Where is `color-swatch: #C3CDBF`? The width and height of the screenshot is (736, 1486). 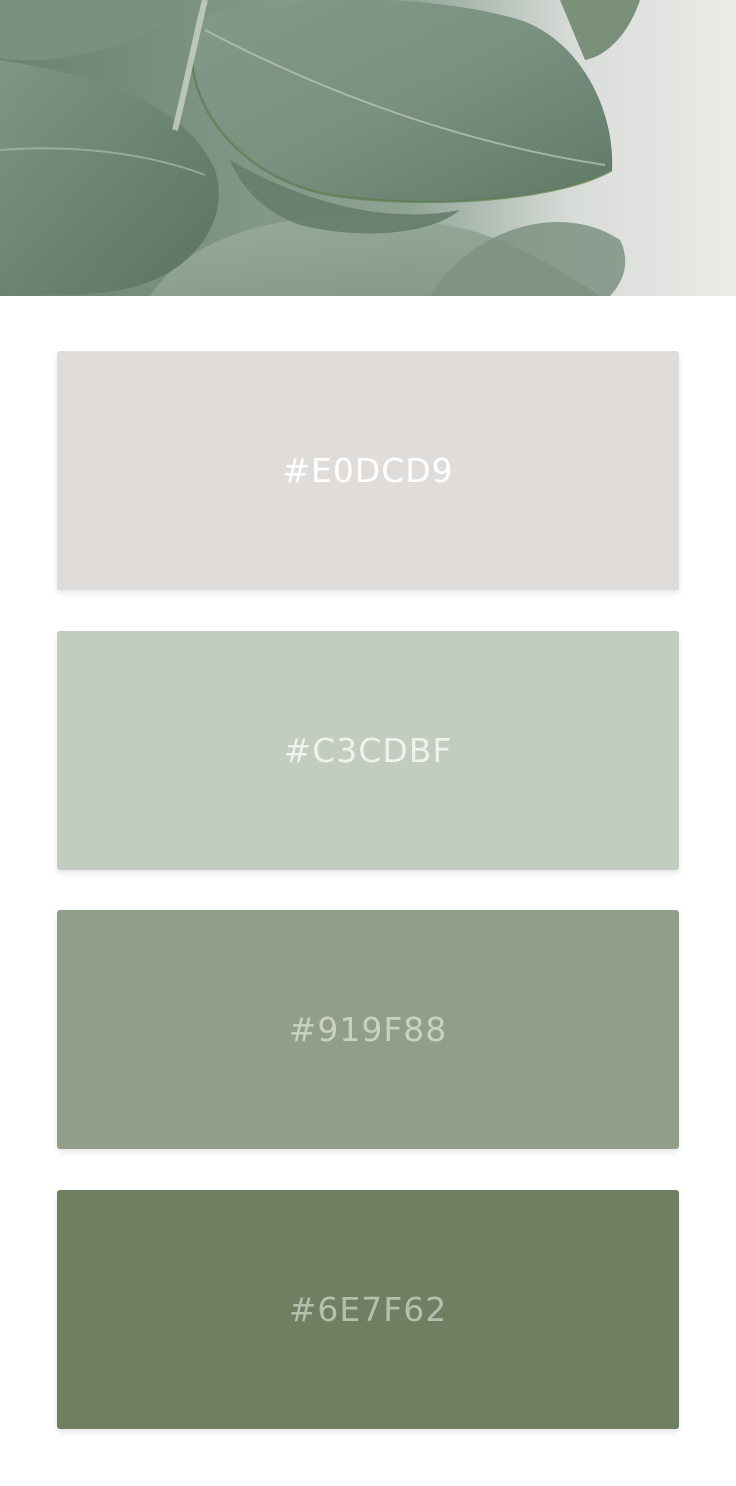 color-swatch: #C3CDBF is located at coordinates (368, 750).